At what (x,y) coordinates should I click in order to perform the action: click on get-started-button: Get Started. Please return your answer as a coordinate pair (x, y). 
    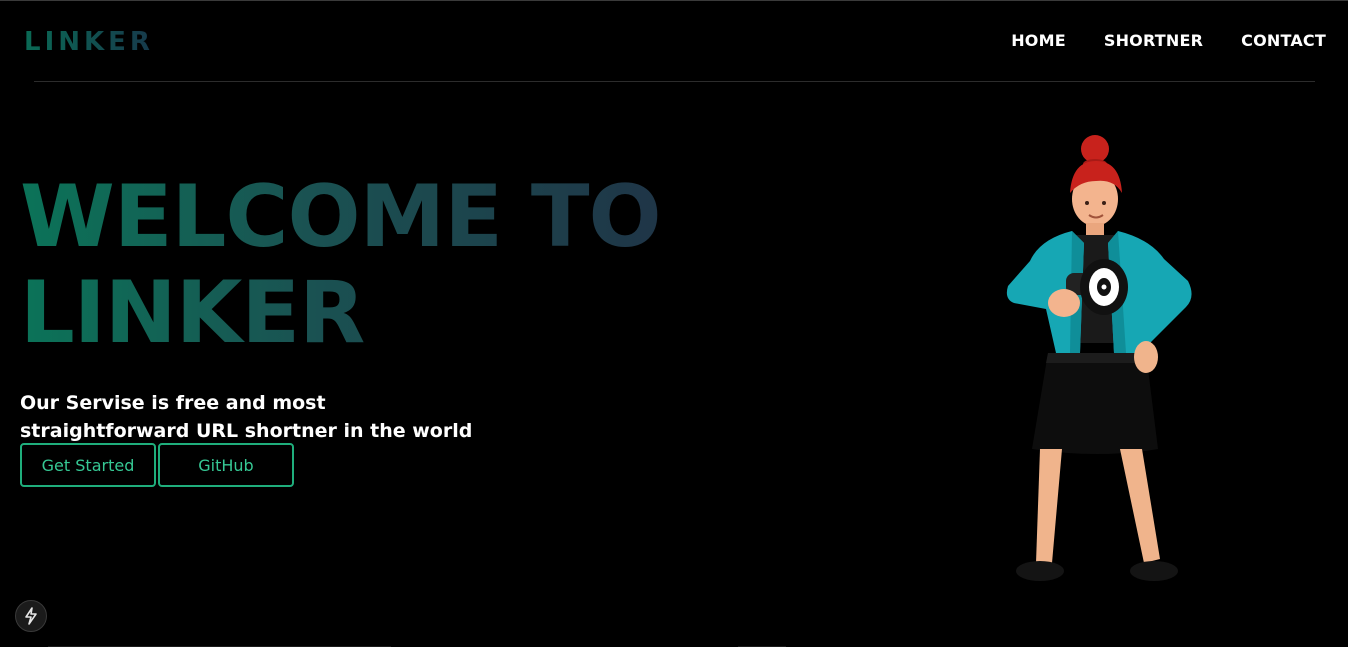
    Looking at the image, I should click on (88, 465).